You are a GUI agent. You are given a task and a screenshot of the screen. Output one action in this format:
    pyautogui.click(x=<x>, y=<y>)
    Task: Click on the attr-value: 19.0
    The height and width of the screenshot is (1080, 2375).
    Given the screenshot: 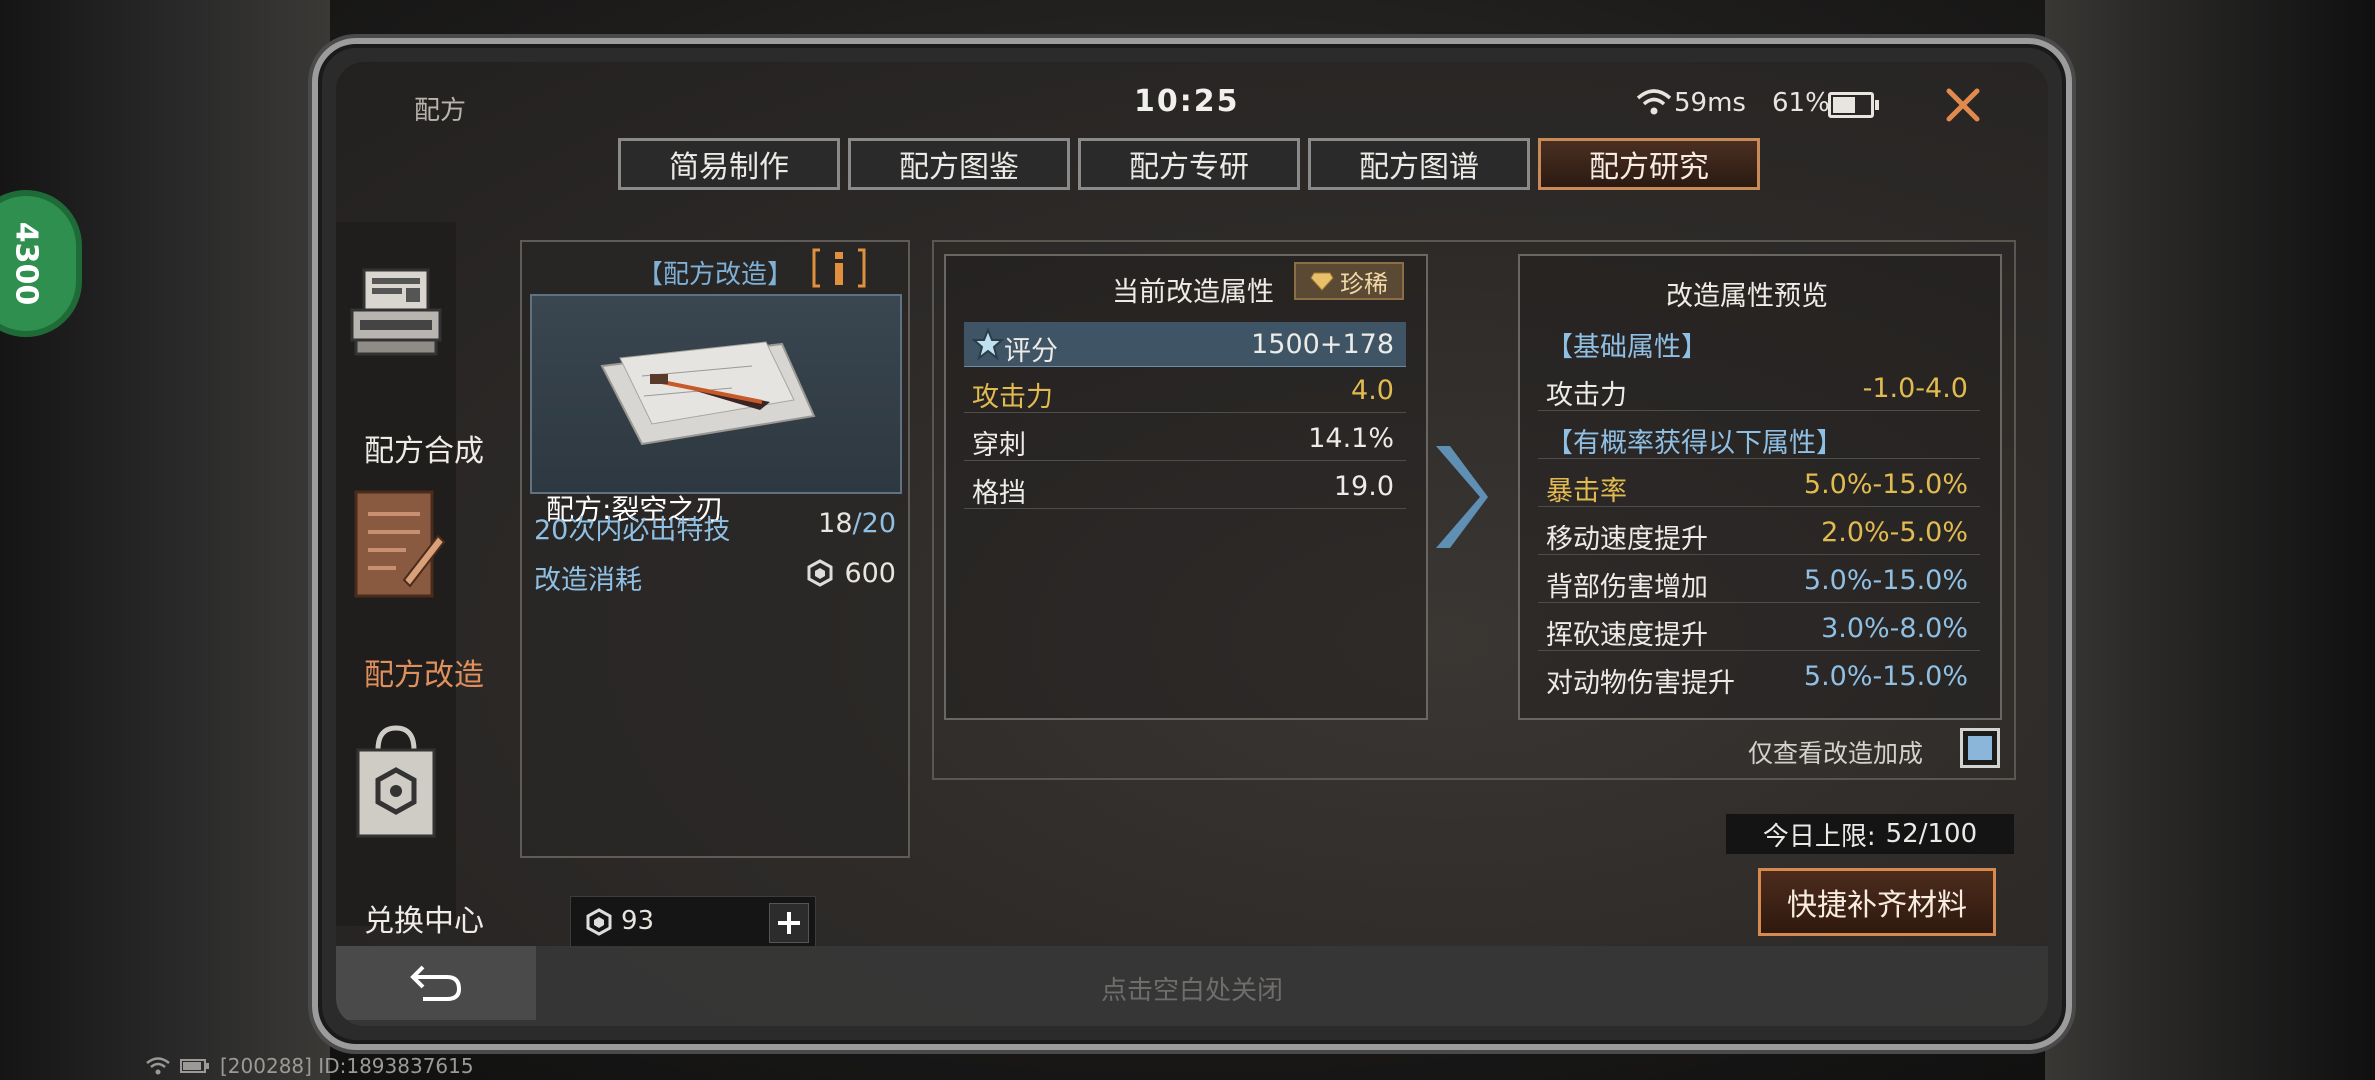 What is the action you would take?
    pyautogui.click(x=1363, y=486)
    